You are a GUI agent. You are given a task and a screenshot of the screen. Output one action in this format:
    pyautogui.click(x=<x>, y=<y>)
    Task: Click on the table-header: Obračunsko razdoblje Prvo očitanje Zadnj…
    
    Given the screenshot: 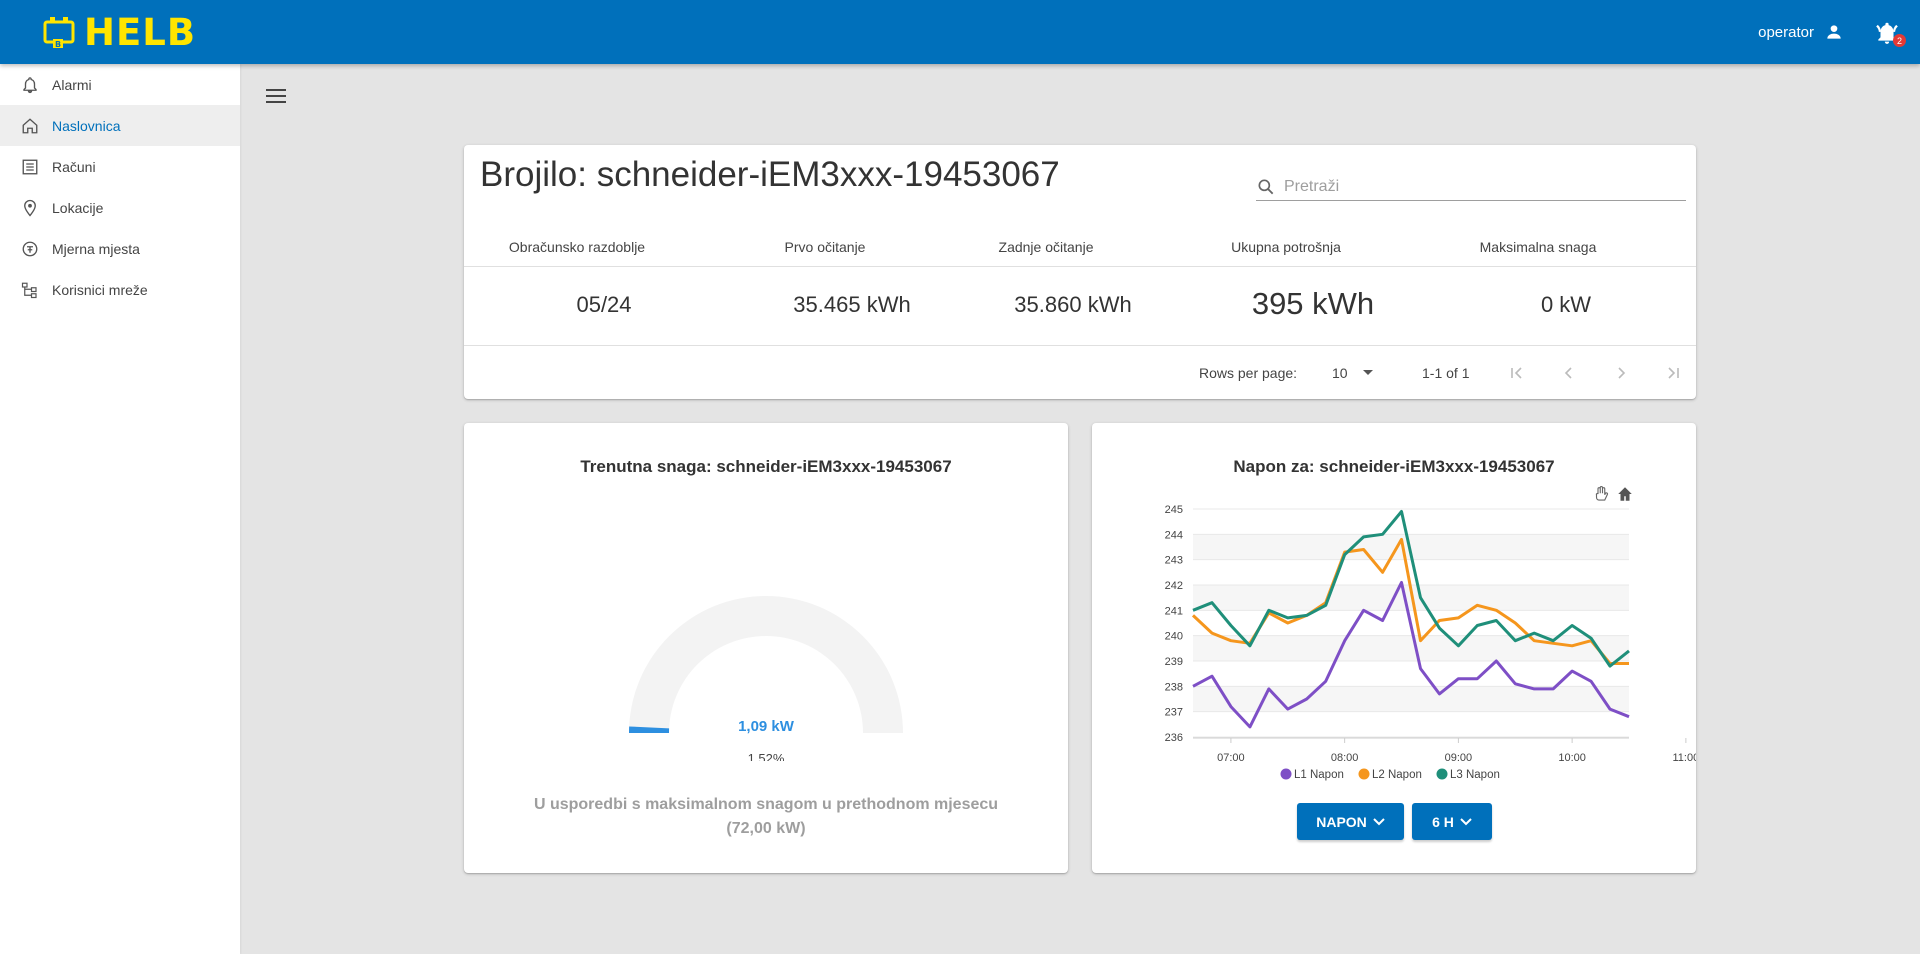 What is the action you would take?
    pyautogui.click(x=1080, y=245)
    